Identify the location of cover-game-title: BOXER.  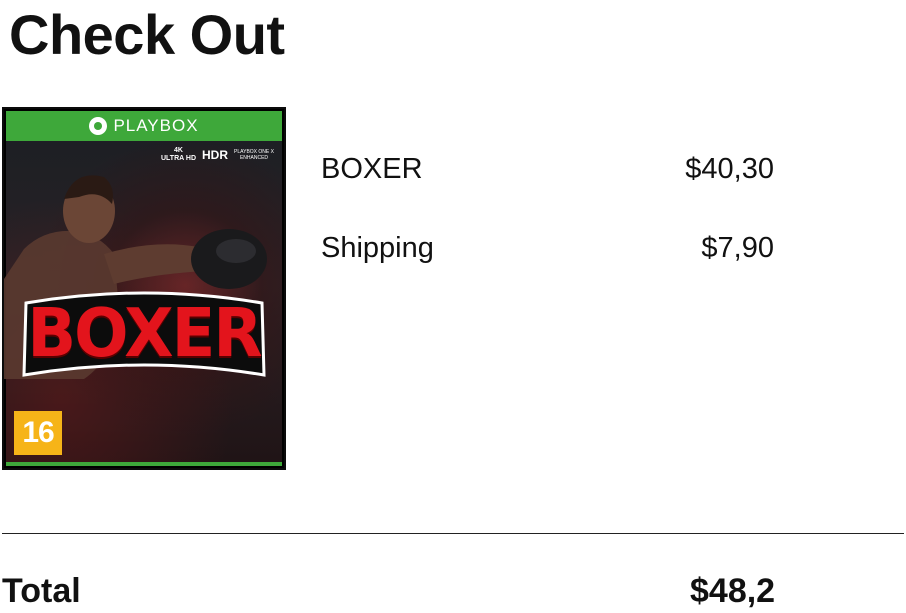
(144, 334).